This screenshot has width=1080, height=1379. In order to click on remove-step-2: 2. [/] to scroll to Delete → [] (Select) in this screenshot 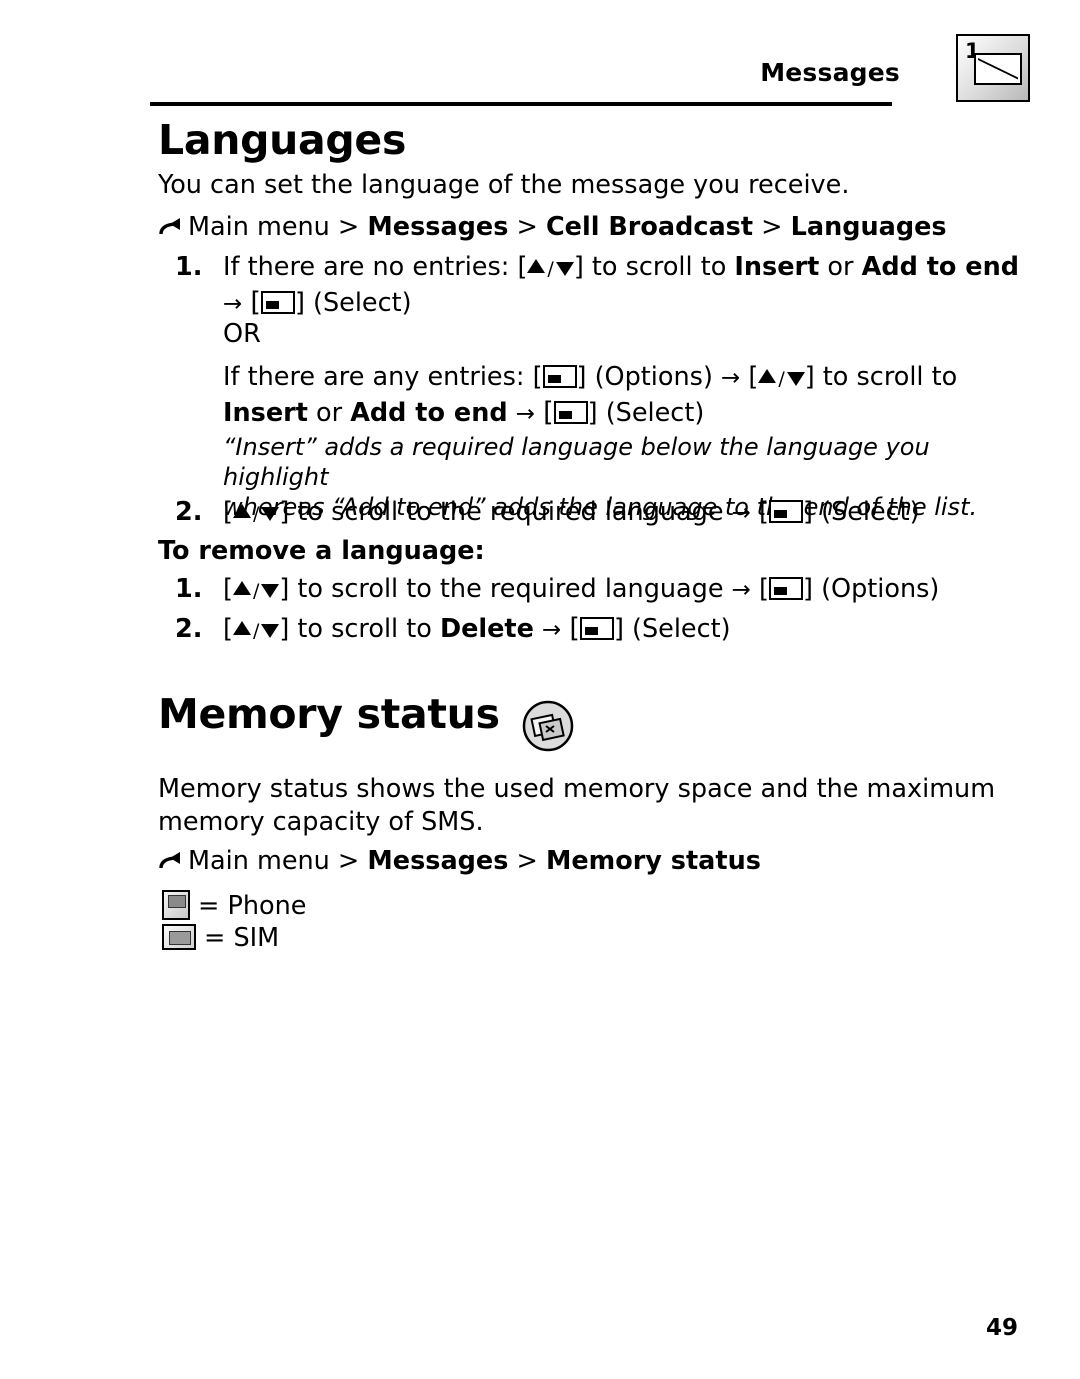, I will do `click(615, 630)`.